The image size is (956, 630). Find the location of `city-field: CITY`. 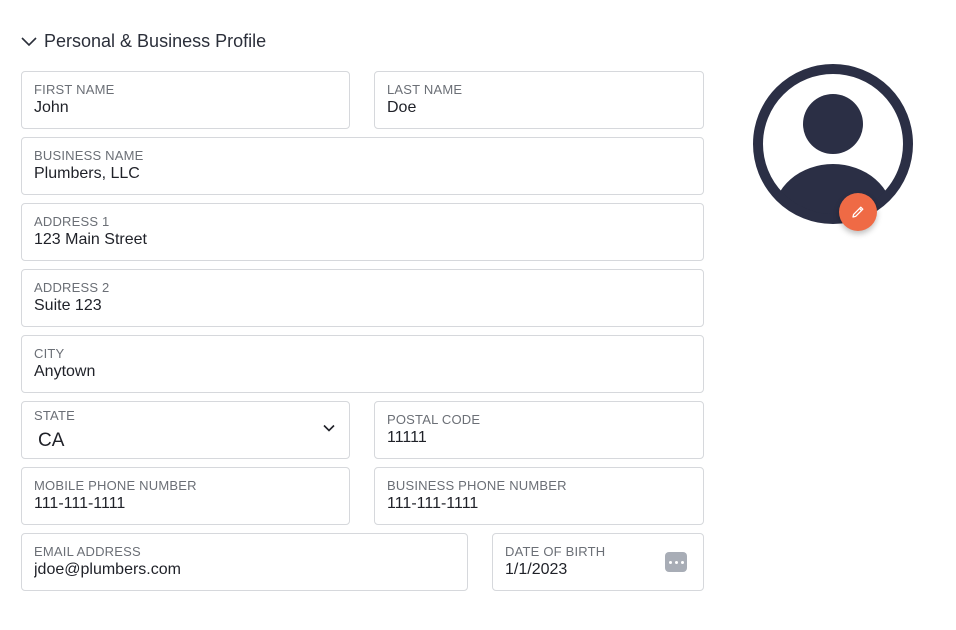

city-field: CITY is located at coordinates (362, 364).